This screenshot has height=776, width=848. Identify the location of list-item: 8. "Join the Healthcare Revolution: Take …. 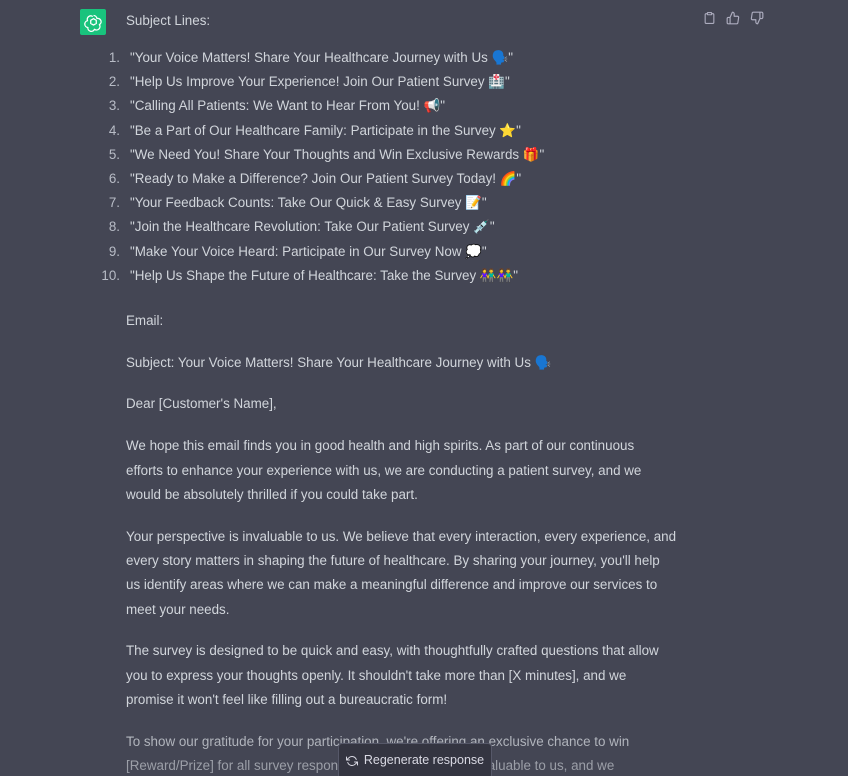
(301, 227).